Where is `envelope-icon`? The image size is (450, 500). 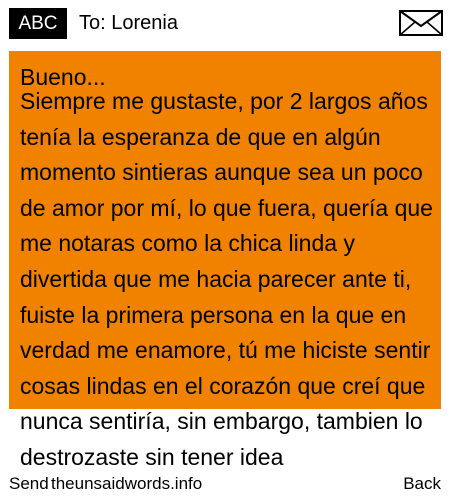 envelope-icon is located at coordinates (421, 23).